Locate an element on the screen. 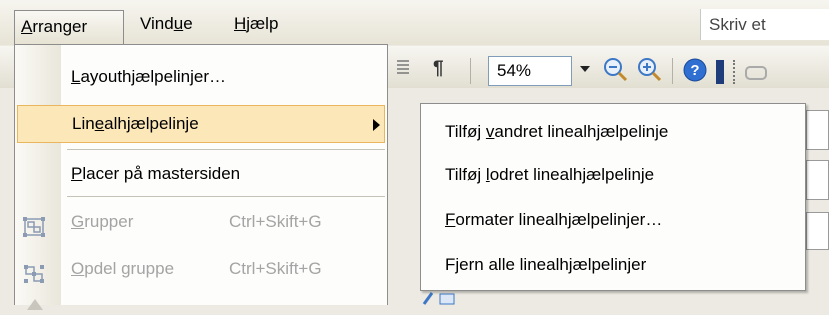 The width and height of the screenshot is (829, 315). submenu-item-label-pre: F is located at coordinates (450, 264).